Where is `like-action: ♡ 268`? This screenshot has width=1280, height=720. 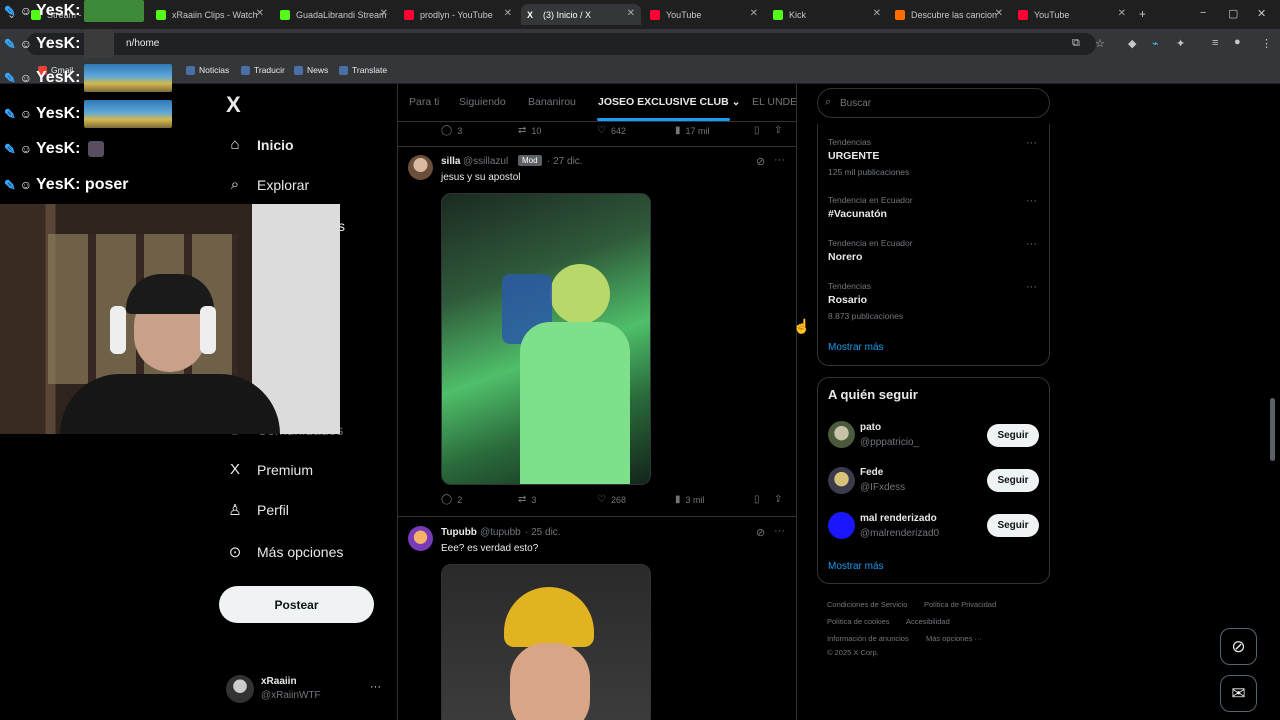 like-action: ♡ 268 is located at coordinates (611, 499).